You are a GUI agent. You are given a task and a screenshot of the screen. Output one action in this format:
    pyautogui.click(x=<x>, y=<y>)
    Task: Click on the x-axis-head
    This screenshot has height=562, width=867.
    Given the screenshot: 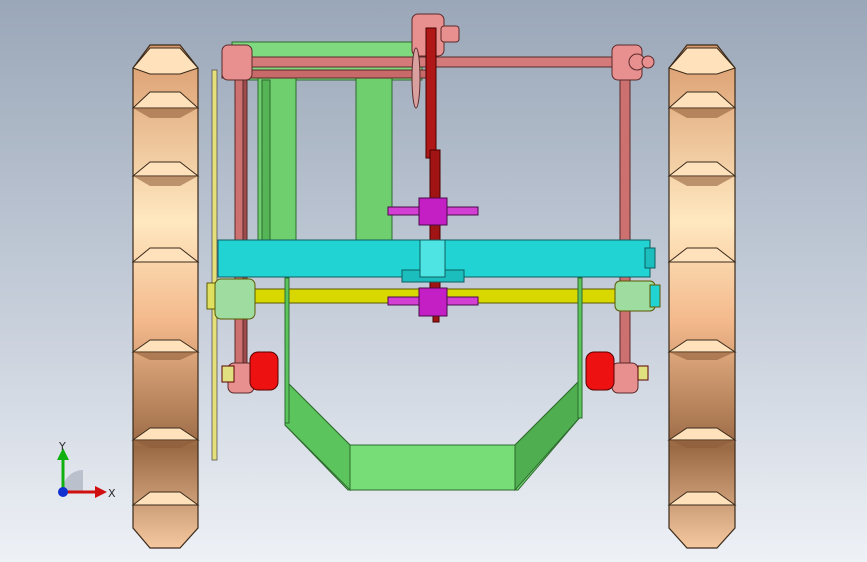 What is the action you would take?
    pyautogui.click(x=101, y=492)
    